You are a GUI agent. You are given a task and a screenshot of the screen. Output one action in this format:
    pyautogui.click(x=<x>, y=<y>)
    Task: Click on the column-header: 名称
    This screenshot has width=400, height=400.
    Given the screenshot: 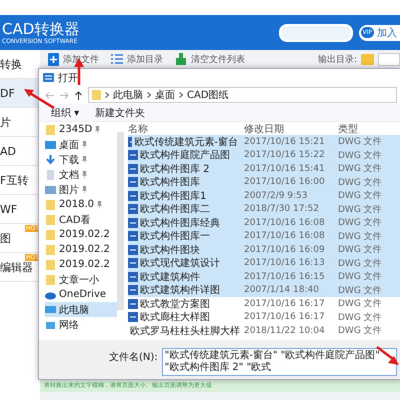 What is the action you would take?
    pyautogui.click(x=183, y=129)
    